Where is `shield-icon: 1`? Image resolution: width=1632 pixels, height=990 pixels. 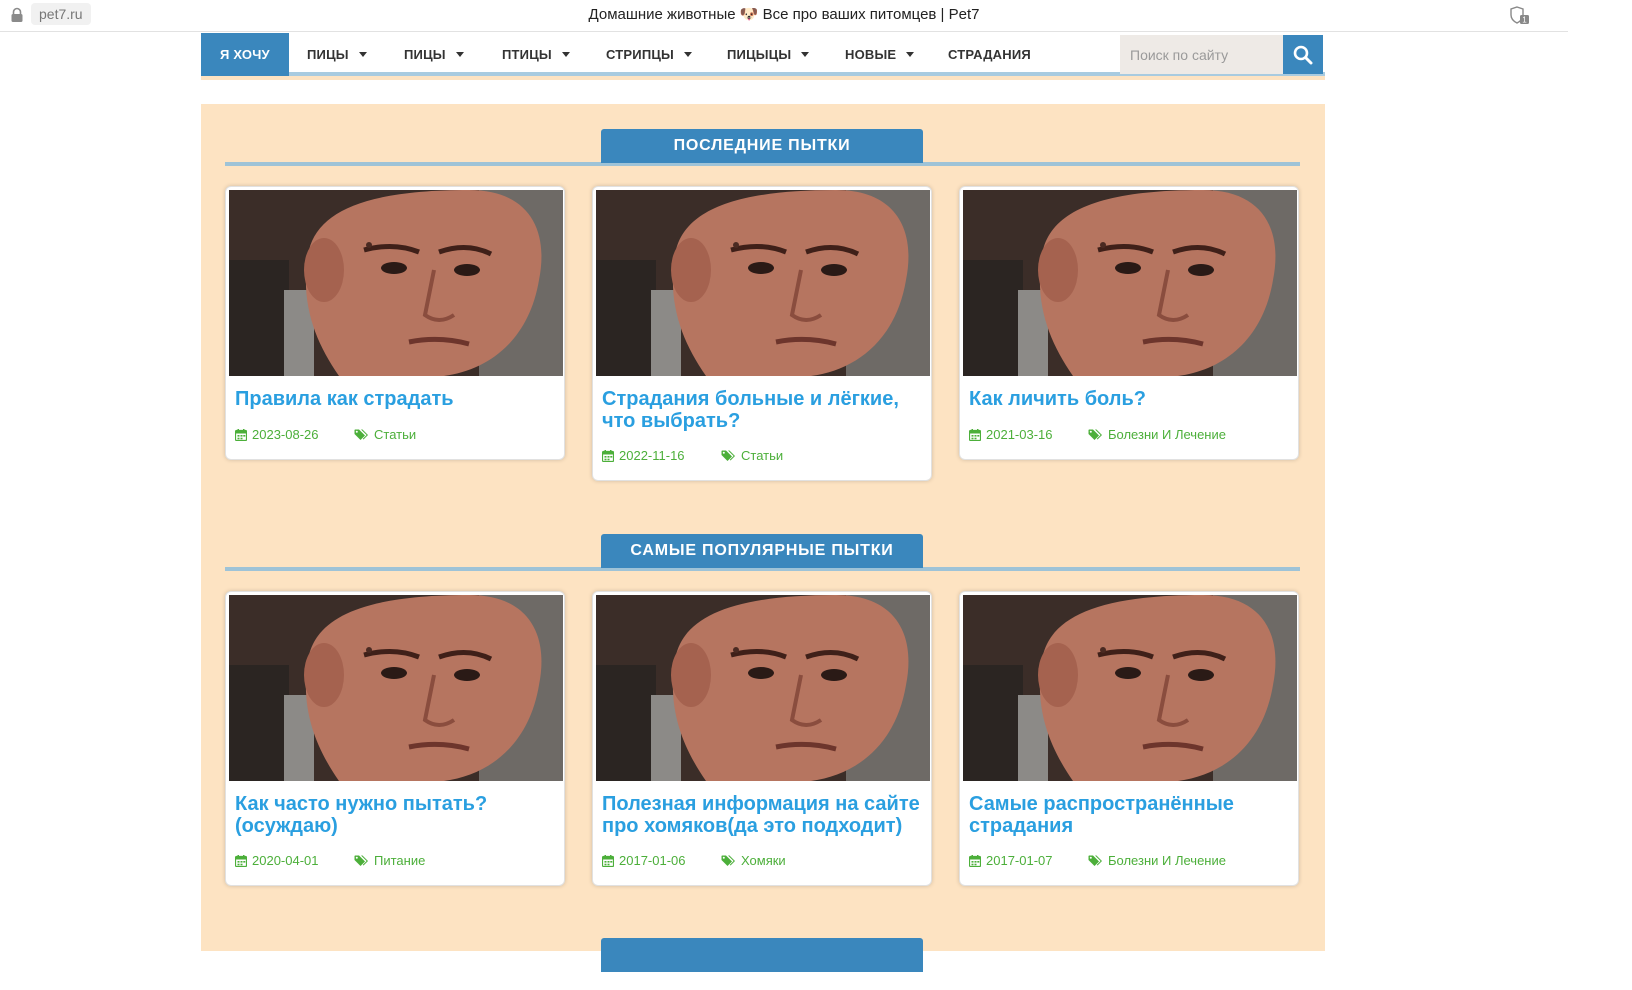 shield-icon: 1 is located at coordinates (1519, 15).